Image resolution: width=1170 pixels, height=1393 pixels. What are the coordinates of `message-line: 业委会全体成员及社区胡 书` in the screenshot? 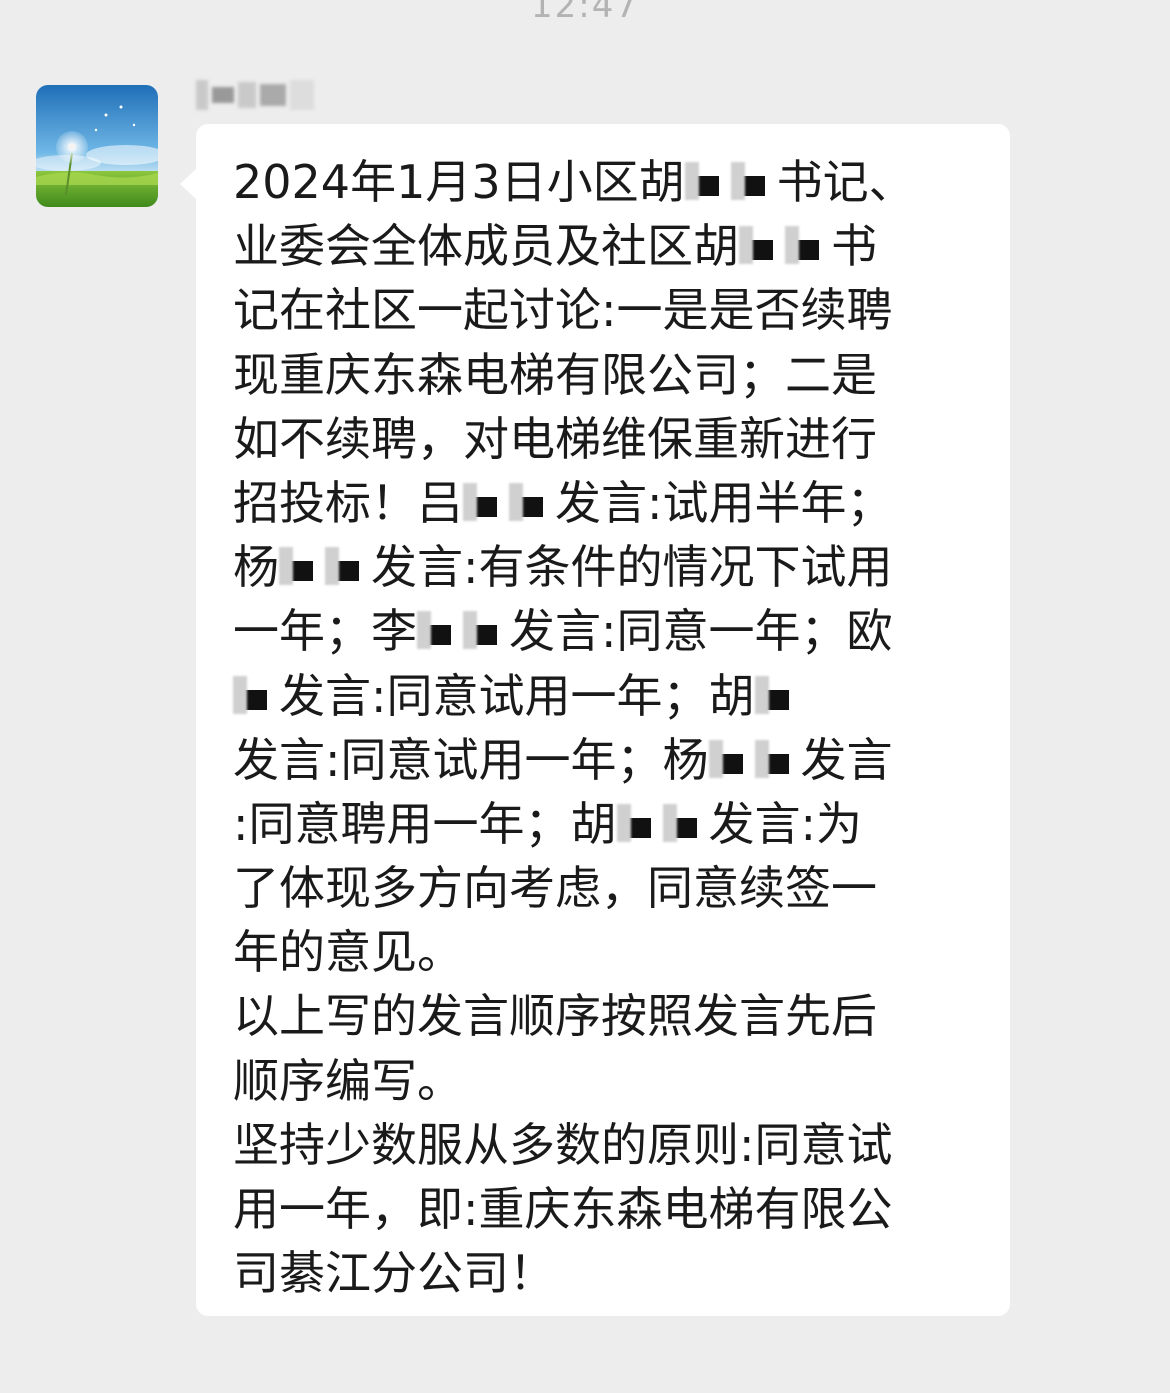 It's located at (613, 246).